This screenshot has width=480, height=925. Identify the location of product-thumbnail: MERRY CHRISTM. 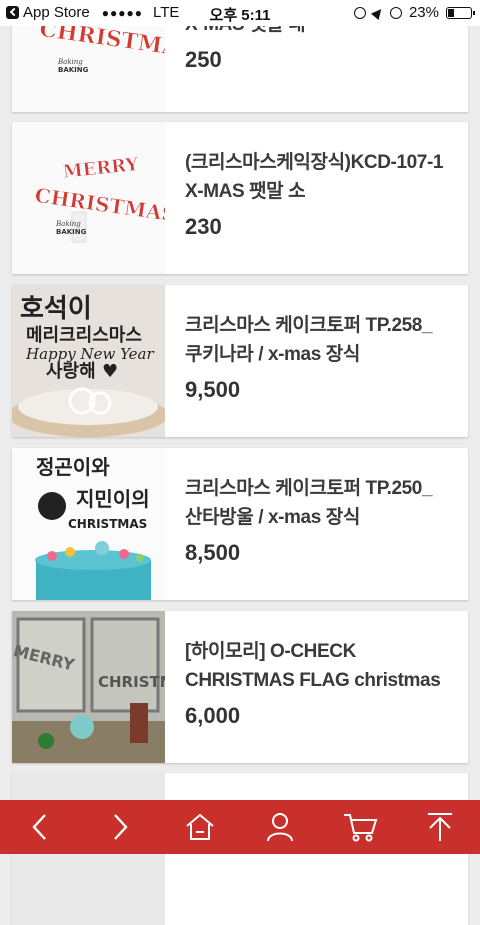
(88, 687).